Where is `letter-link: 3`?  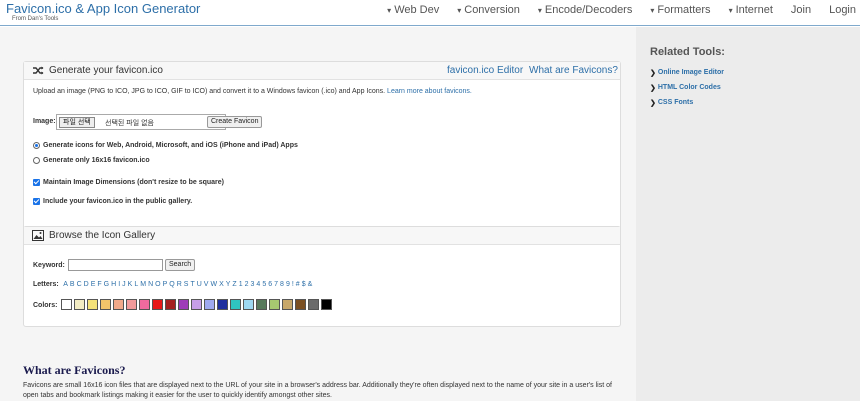 letter-link: 3 is located at coordinates (253, 284).